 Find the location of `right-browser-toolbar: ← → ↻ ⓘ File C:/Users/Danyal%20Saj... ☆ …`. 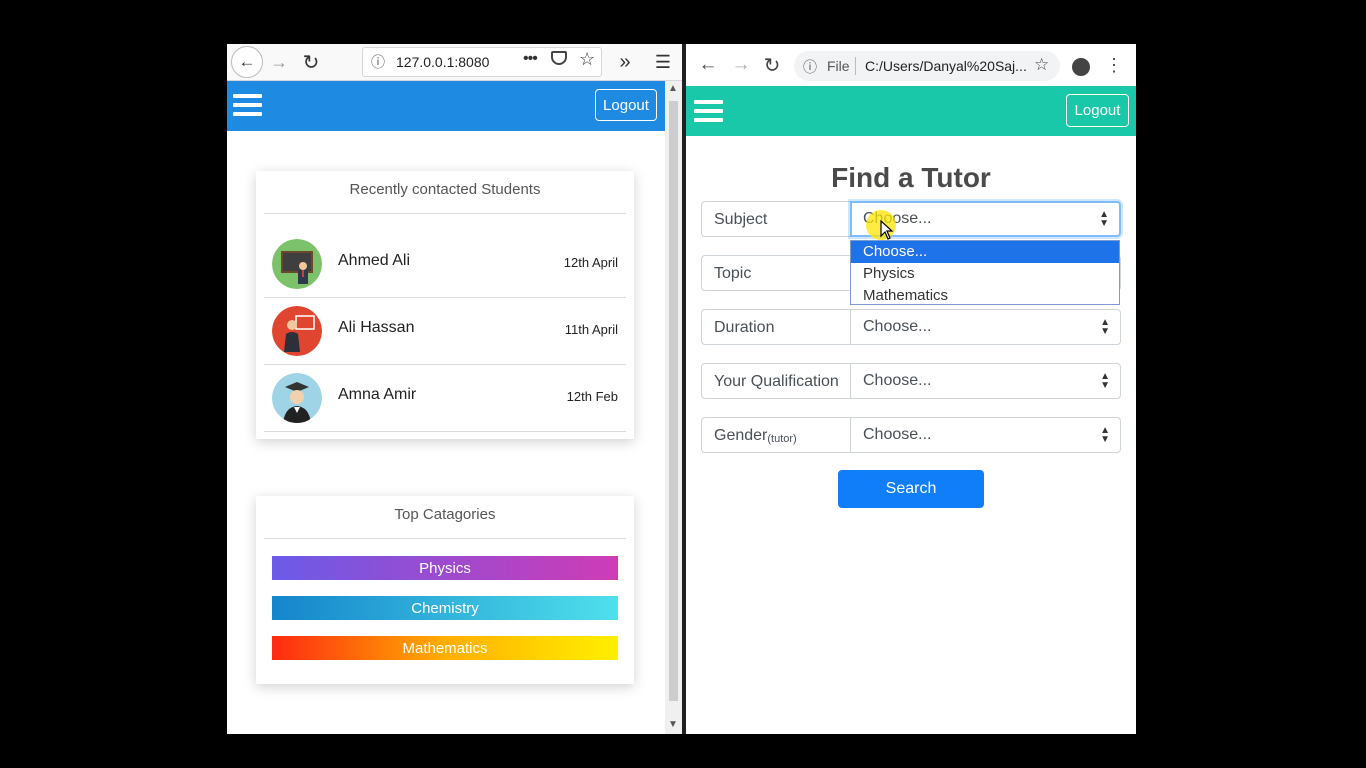

right-browser-toolbar: ← → ↻ ⓘ File C:/Users/Danyal%20Saj... ☆ … is located at coordinates (911, 65).